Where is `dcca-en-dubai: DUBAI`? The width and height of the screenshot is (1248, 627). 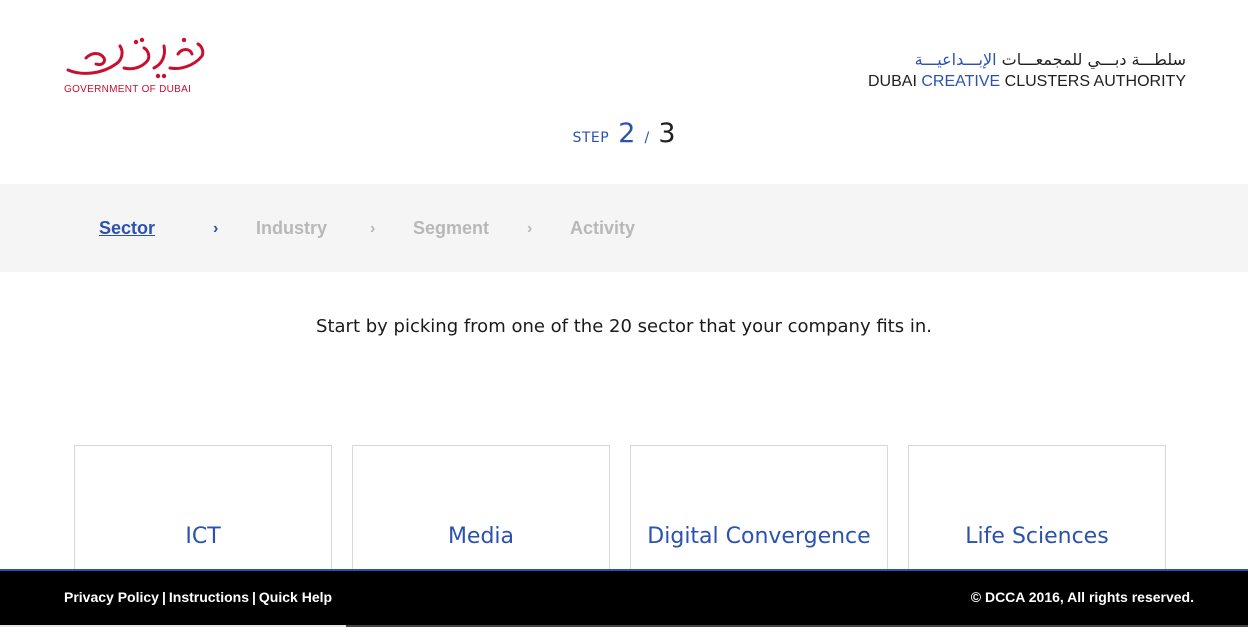 dcca-en-dubai: DUBAI is located at coordinates (892, 81).